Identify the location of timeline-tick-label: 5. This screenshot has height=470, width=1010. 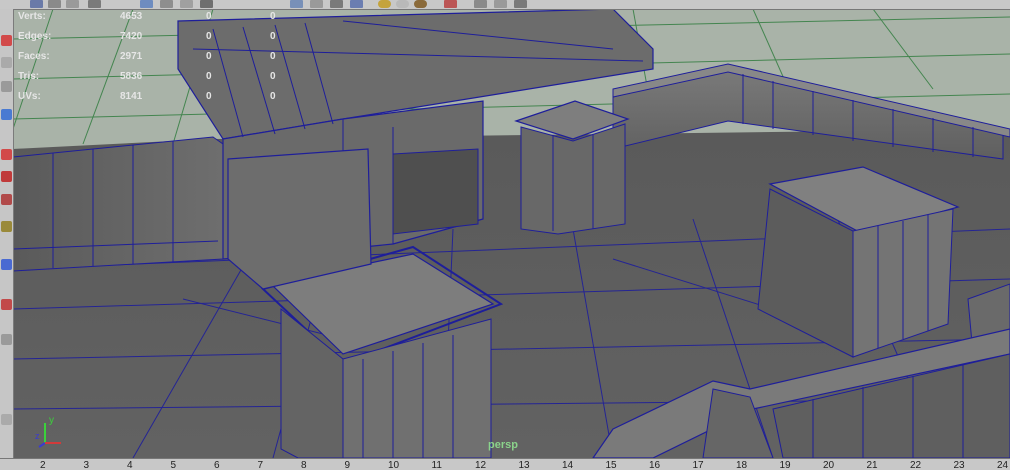
(173, 465).